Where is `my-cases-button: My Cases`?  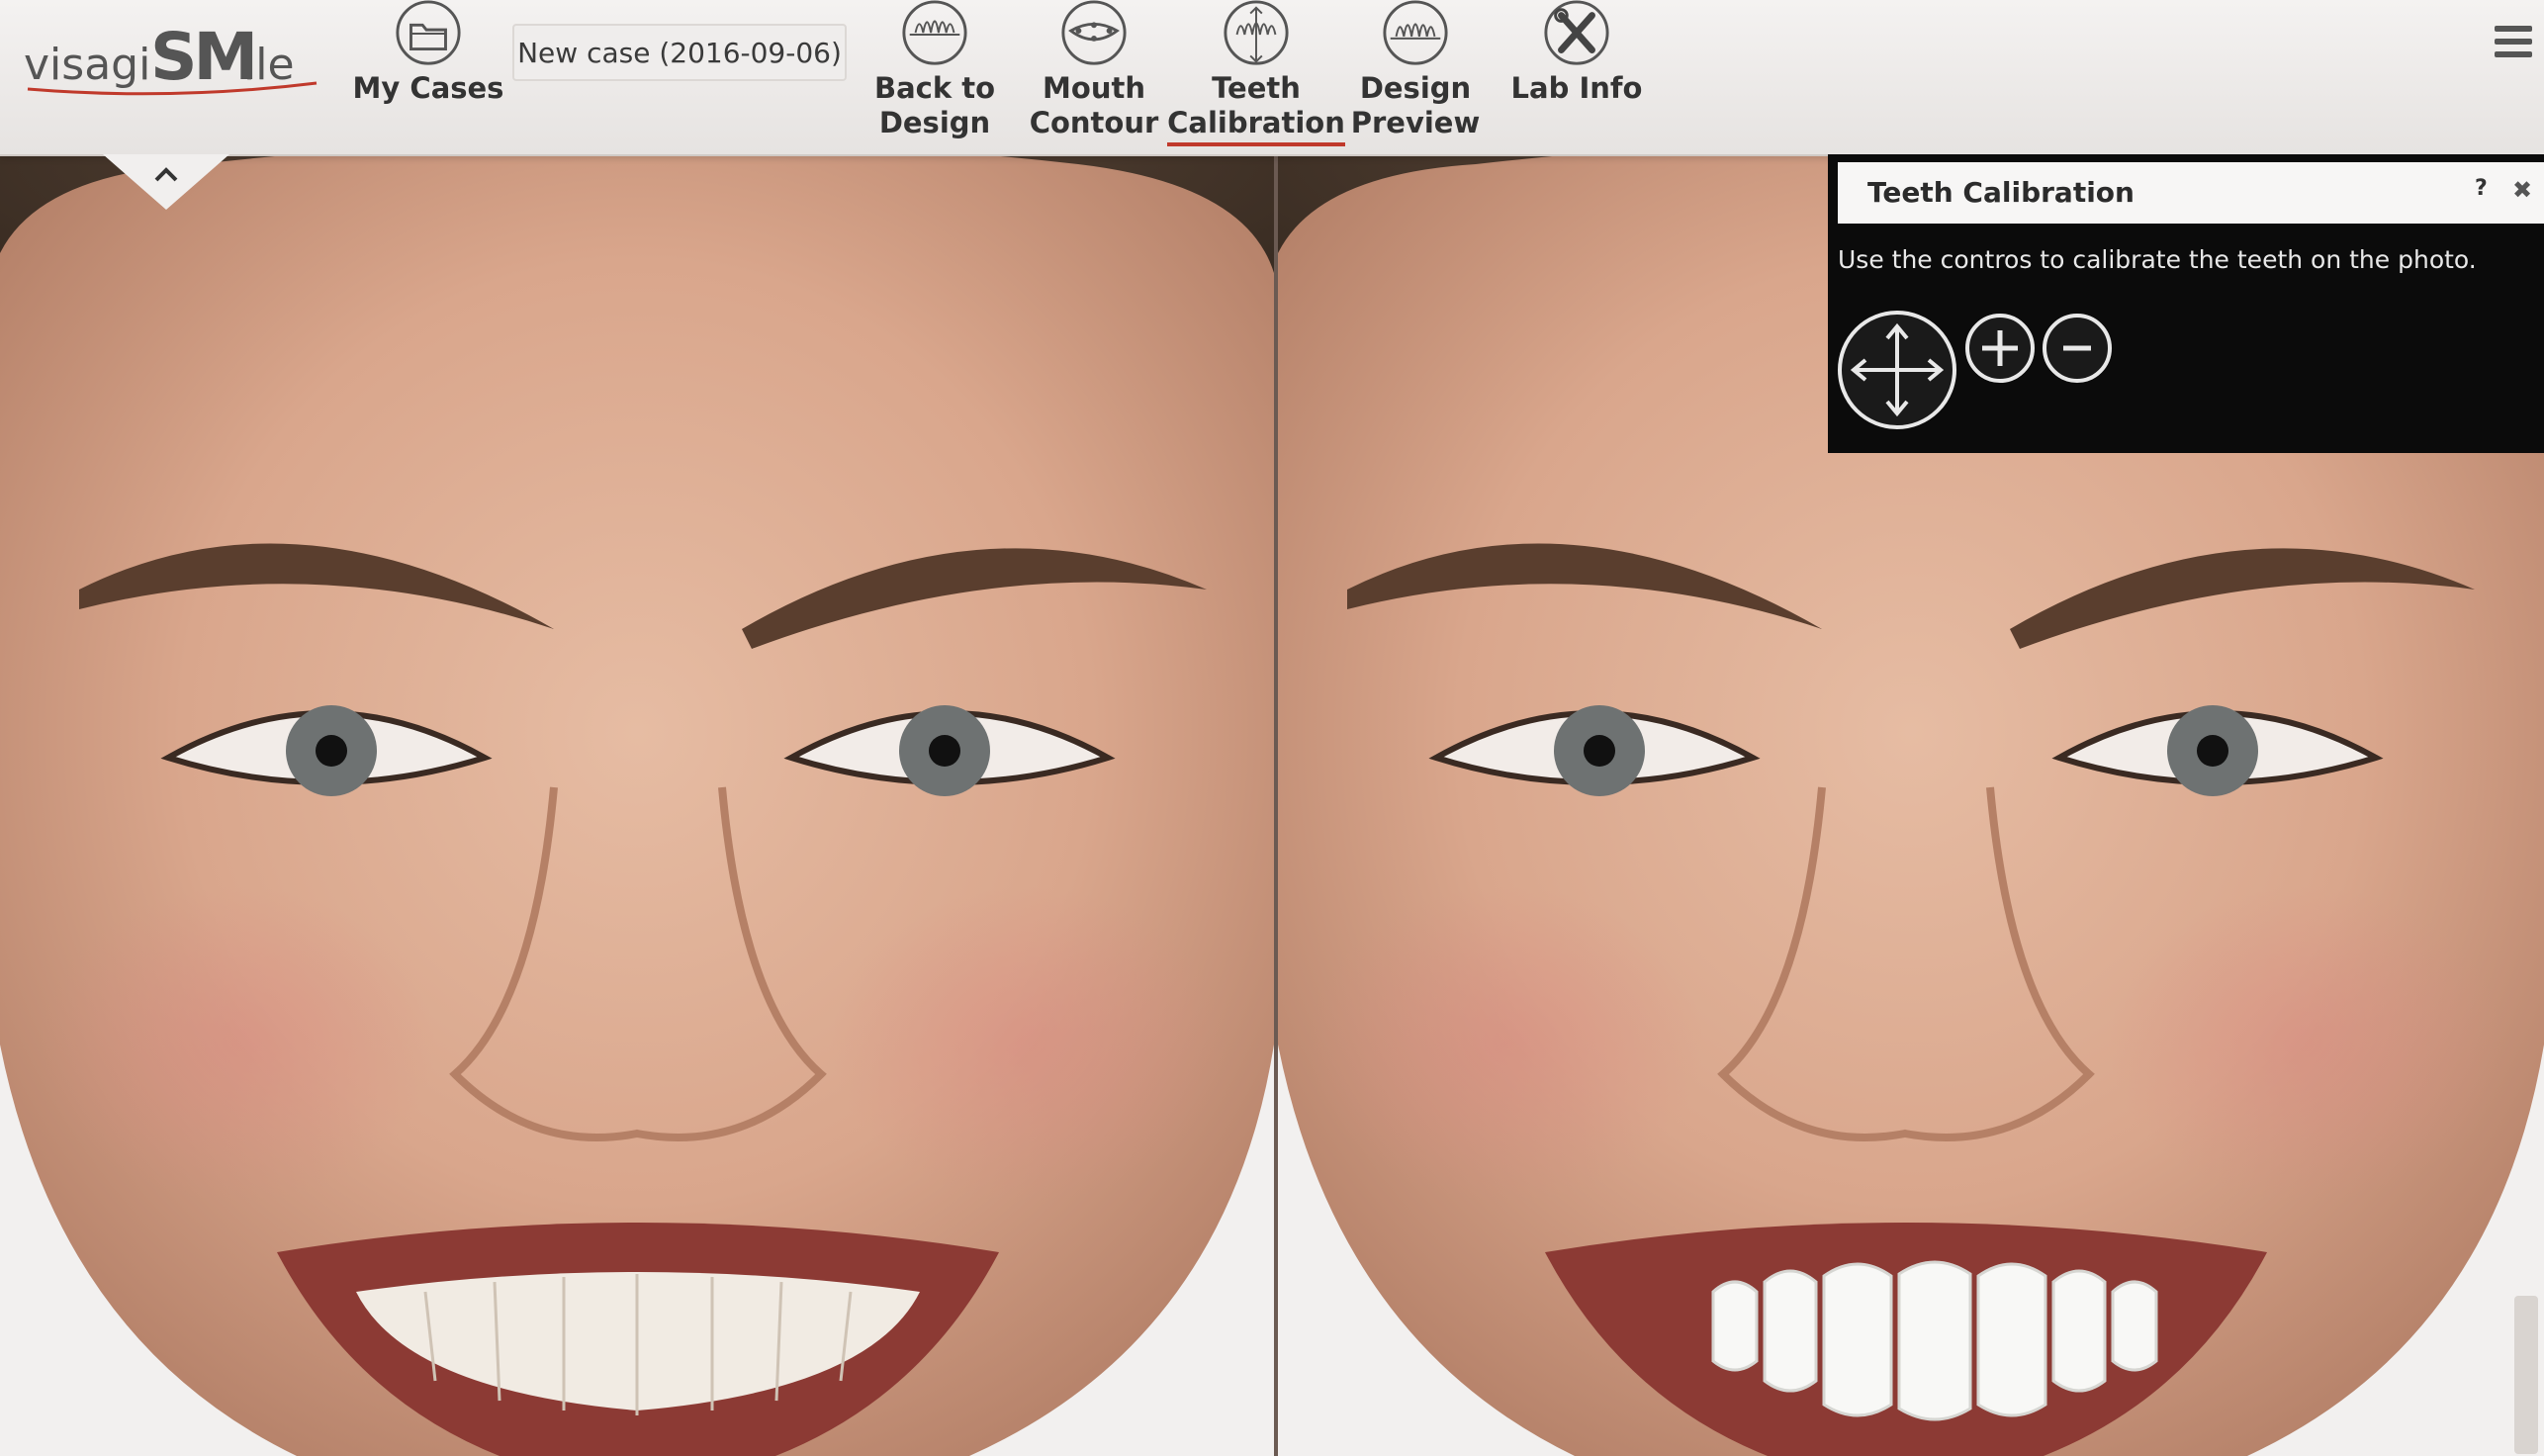
my-cases-button: My Cases is located at coordinates (428, 77).